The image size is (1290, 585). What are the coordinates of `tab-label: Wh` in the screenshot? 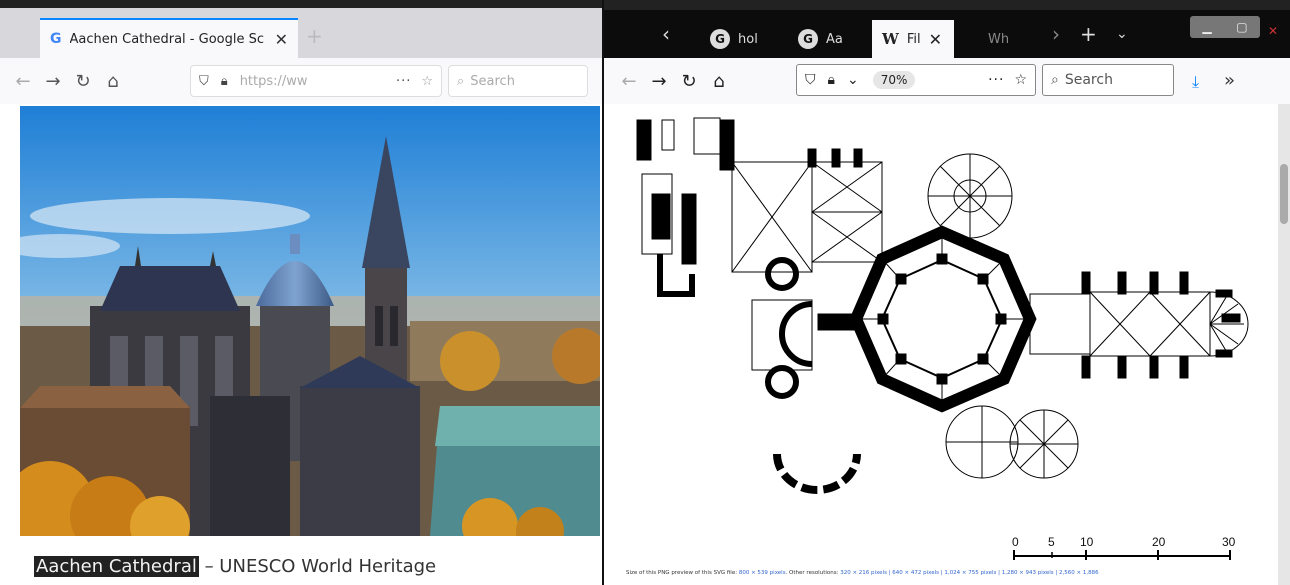 It's located at (999, 39).